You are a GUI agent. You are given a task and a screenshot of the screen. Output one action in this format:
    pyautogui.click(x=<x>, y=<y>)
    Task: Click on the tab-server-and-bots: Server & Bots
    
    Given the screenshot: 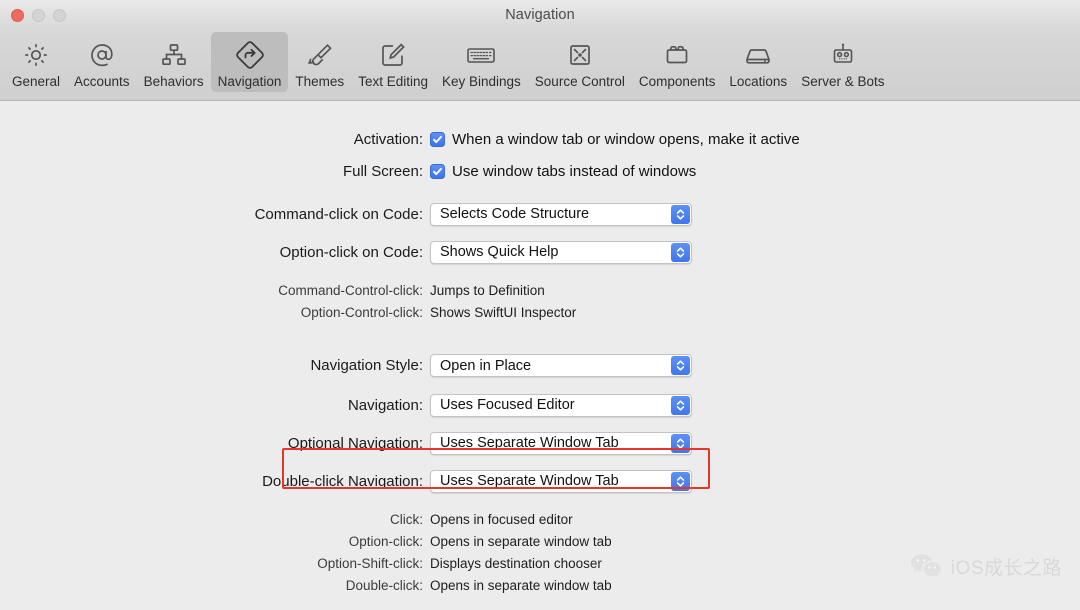 What is the action you would take?
    pyautogui.click(x=842, y=62)
    